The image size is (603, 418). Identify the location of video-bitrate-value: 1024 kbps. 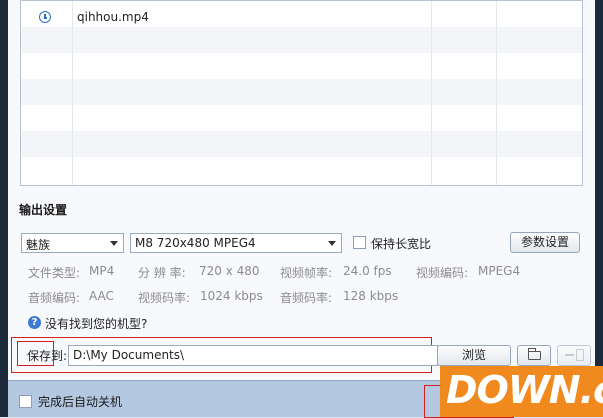
(231, 296).